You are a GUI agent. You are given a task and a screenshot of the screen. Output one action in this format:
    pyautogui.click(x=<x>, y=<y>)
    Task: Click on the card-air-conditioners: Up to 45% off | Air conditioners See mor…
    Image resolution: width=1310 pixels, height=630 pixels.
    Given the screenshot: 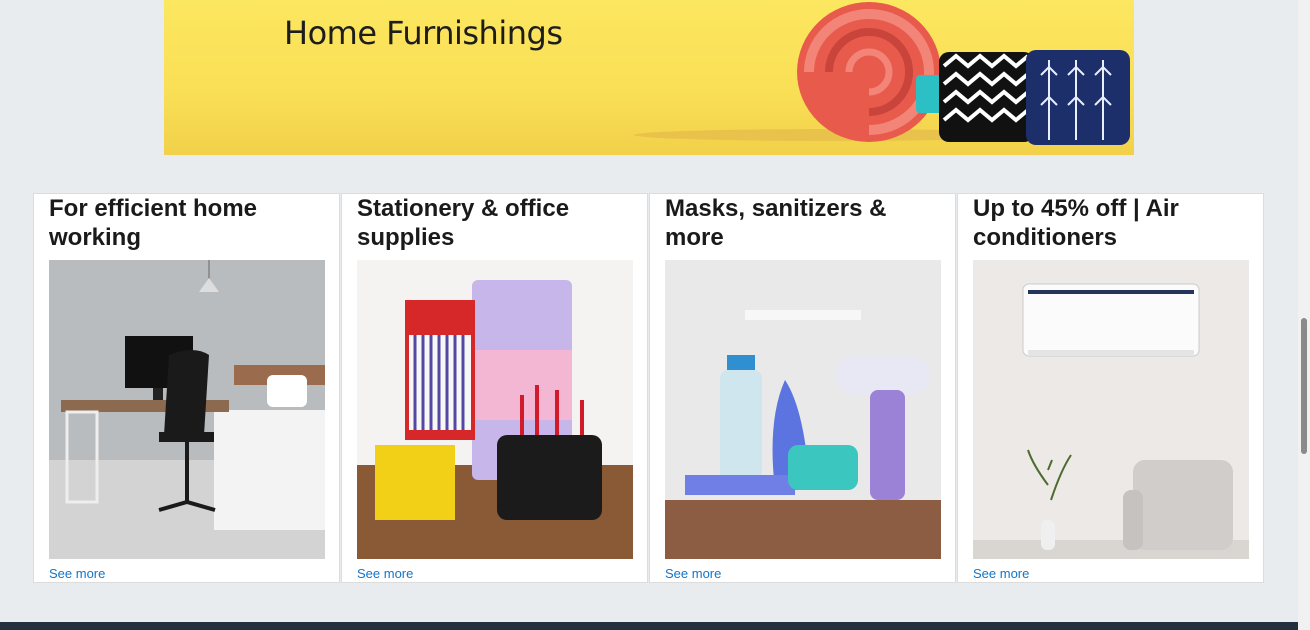 What is the action you would take?
    pyautogui.click(x=1110, y=388)
    